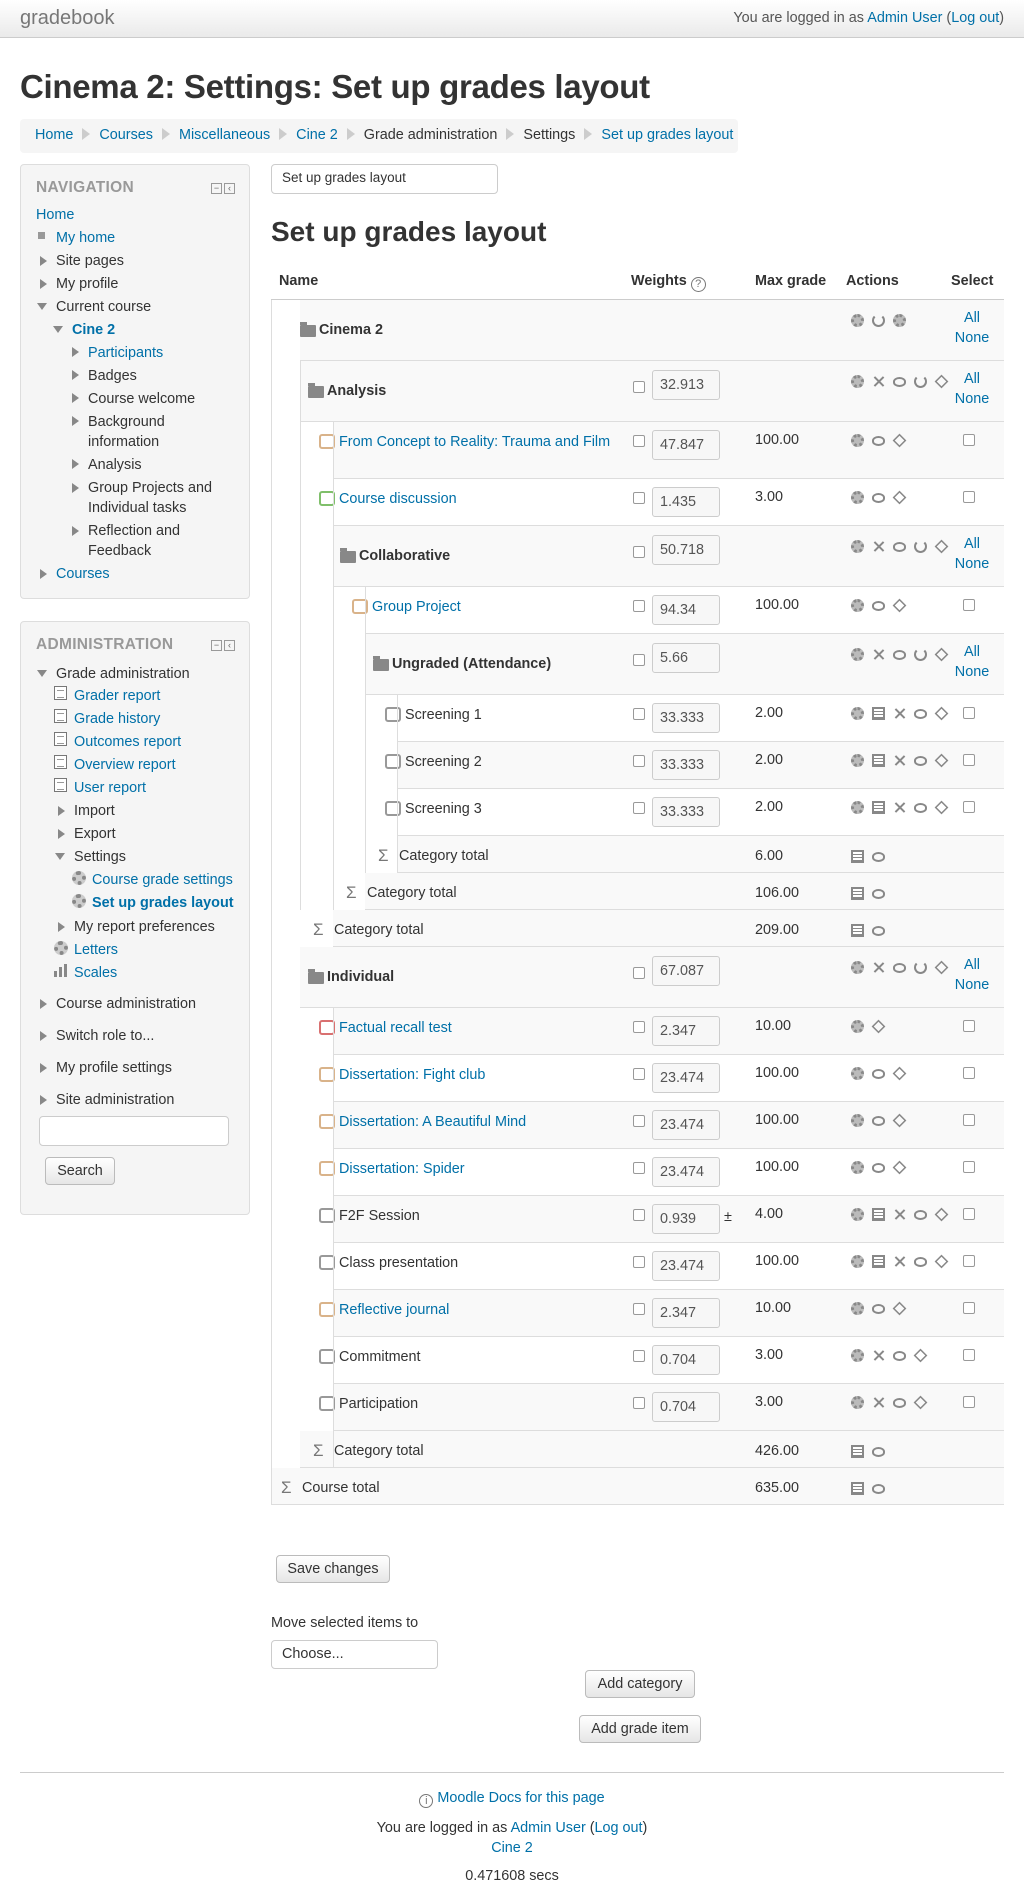 The height and width of the screenshot is (1883, 1024). I want to click on nav-site-pages: Site pages, so click(90, 261).